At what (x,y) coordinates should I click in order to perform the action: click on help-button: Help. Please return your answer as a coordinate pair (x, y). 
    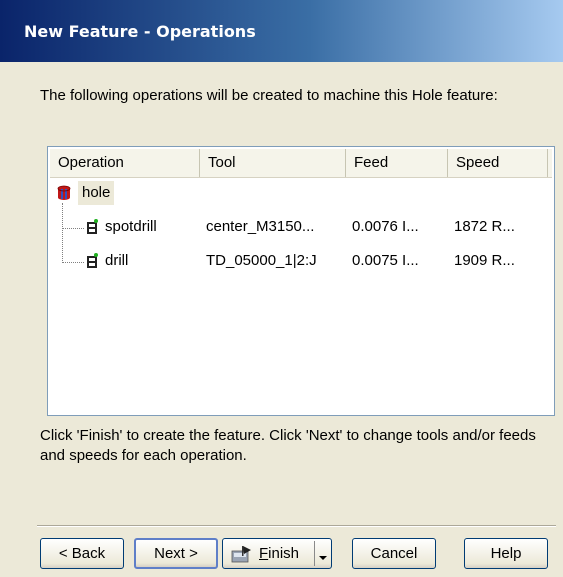
    Looking at the image, I should click on (506, 553).